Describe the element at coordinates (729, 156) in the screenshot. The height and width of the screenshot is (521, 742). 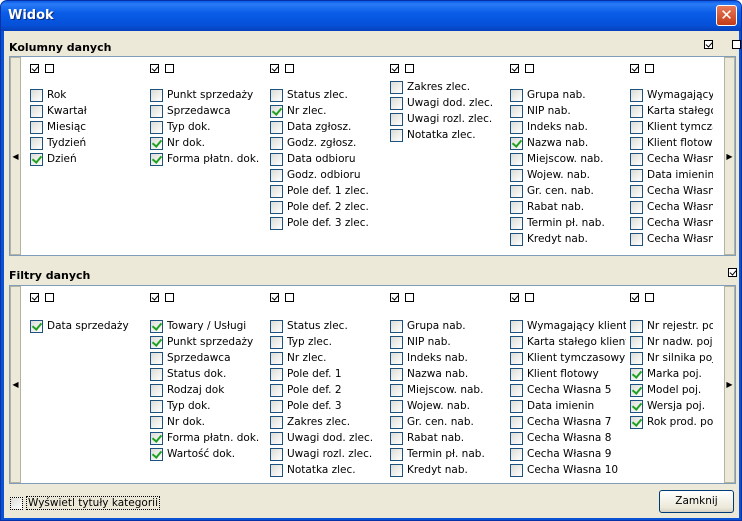
I see `columns-scroll-right-button: ▶` at that location.